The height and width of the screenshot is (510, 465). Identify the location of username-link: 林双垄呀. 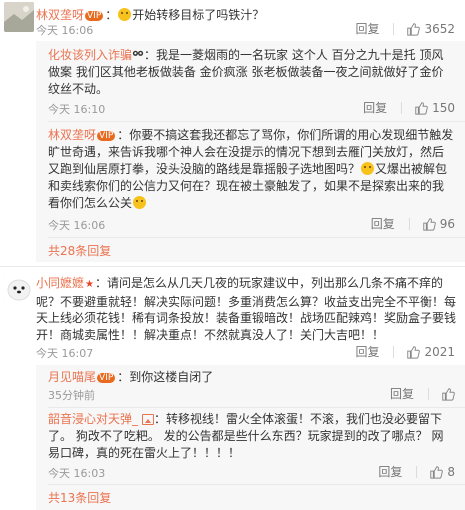
(72, 135).